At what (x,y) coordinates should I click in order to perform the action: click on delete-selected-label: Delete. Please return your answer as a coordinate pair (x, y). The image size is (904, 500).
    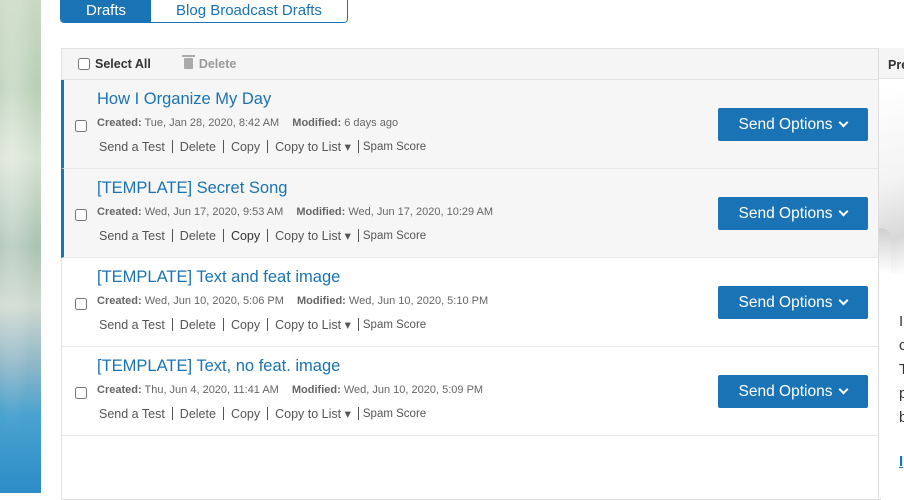
    Looking at the image, I should click on (217, 64).